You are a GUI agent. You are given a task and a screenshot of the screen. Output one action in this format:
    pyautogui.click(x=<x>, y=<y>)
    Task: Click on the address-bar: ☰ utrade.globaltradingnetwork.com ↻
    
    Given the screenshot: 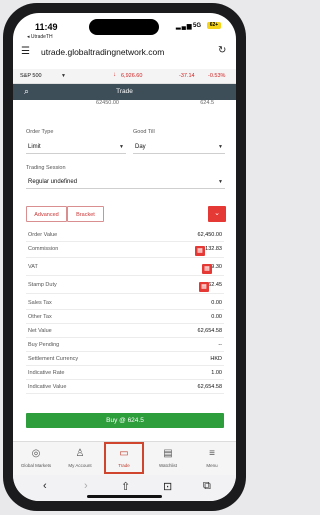 What is the action you would take?
    pyautogui.click(x=124, y=52)
    